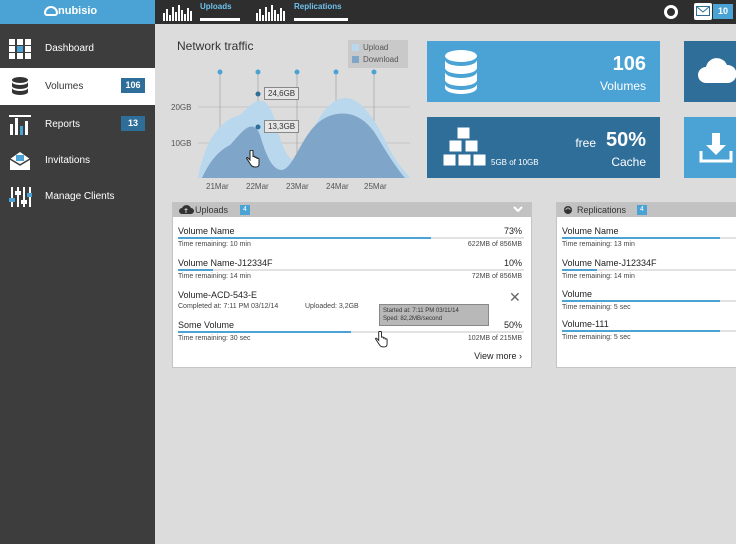 The width and height of the screenshot is (736, 544). I want to click on sliders-icon, so click(20, 197).